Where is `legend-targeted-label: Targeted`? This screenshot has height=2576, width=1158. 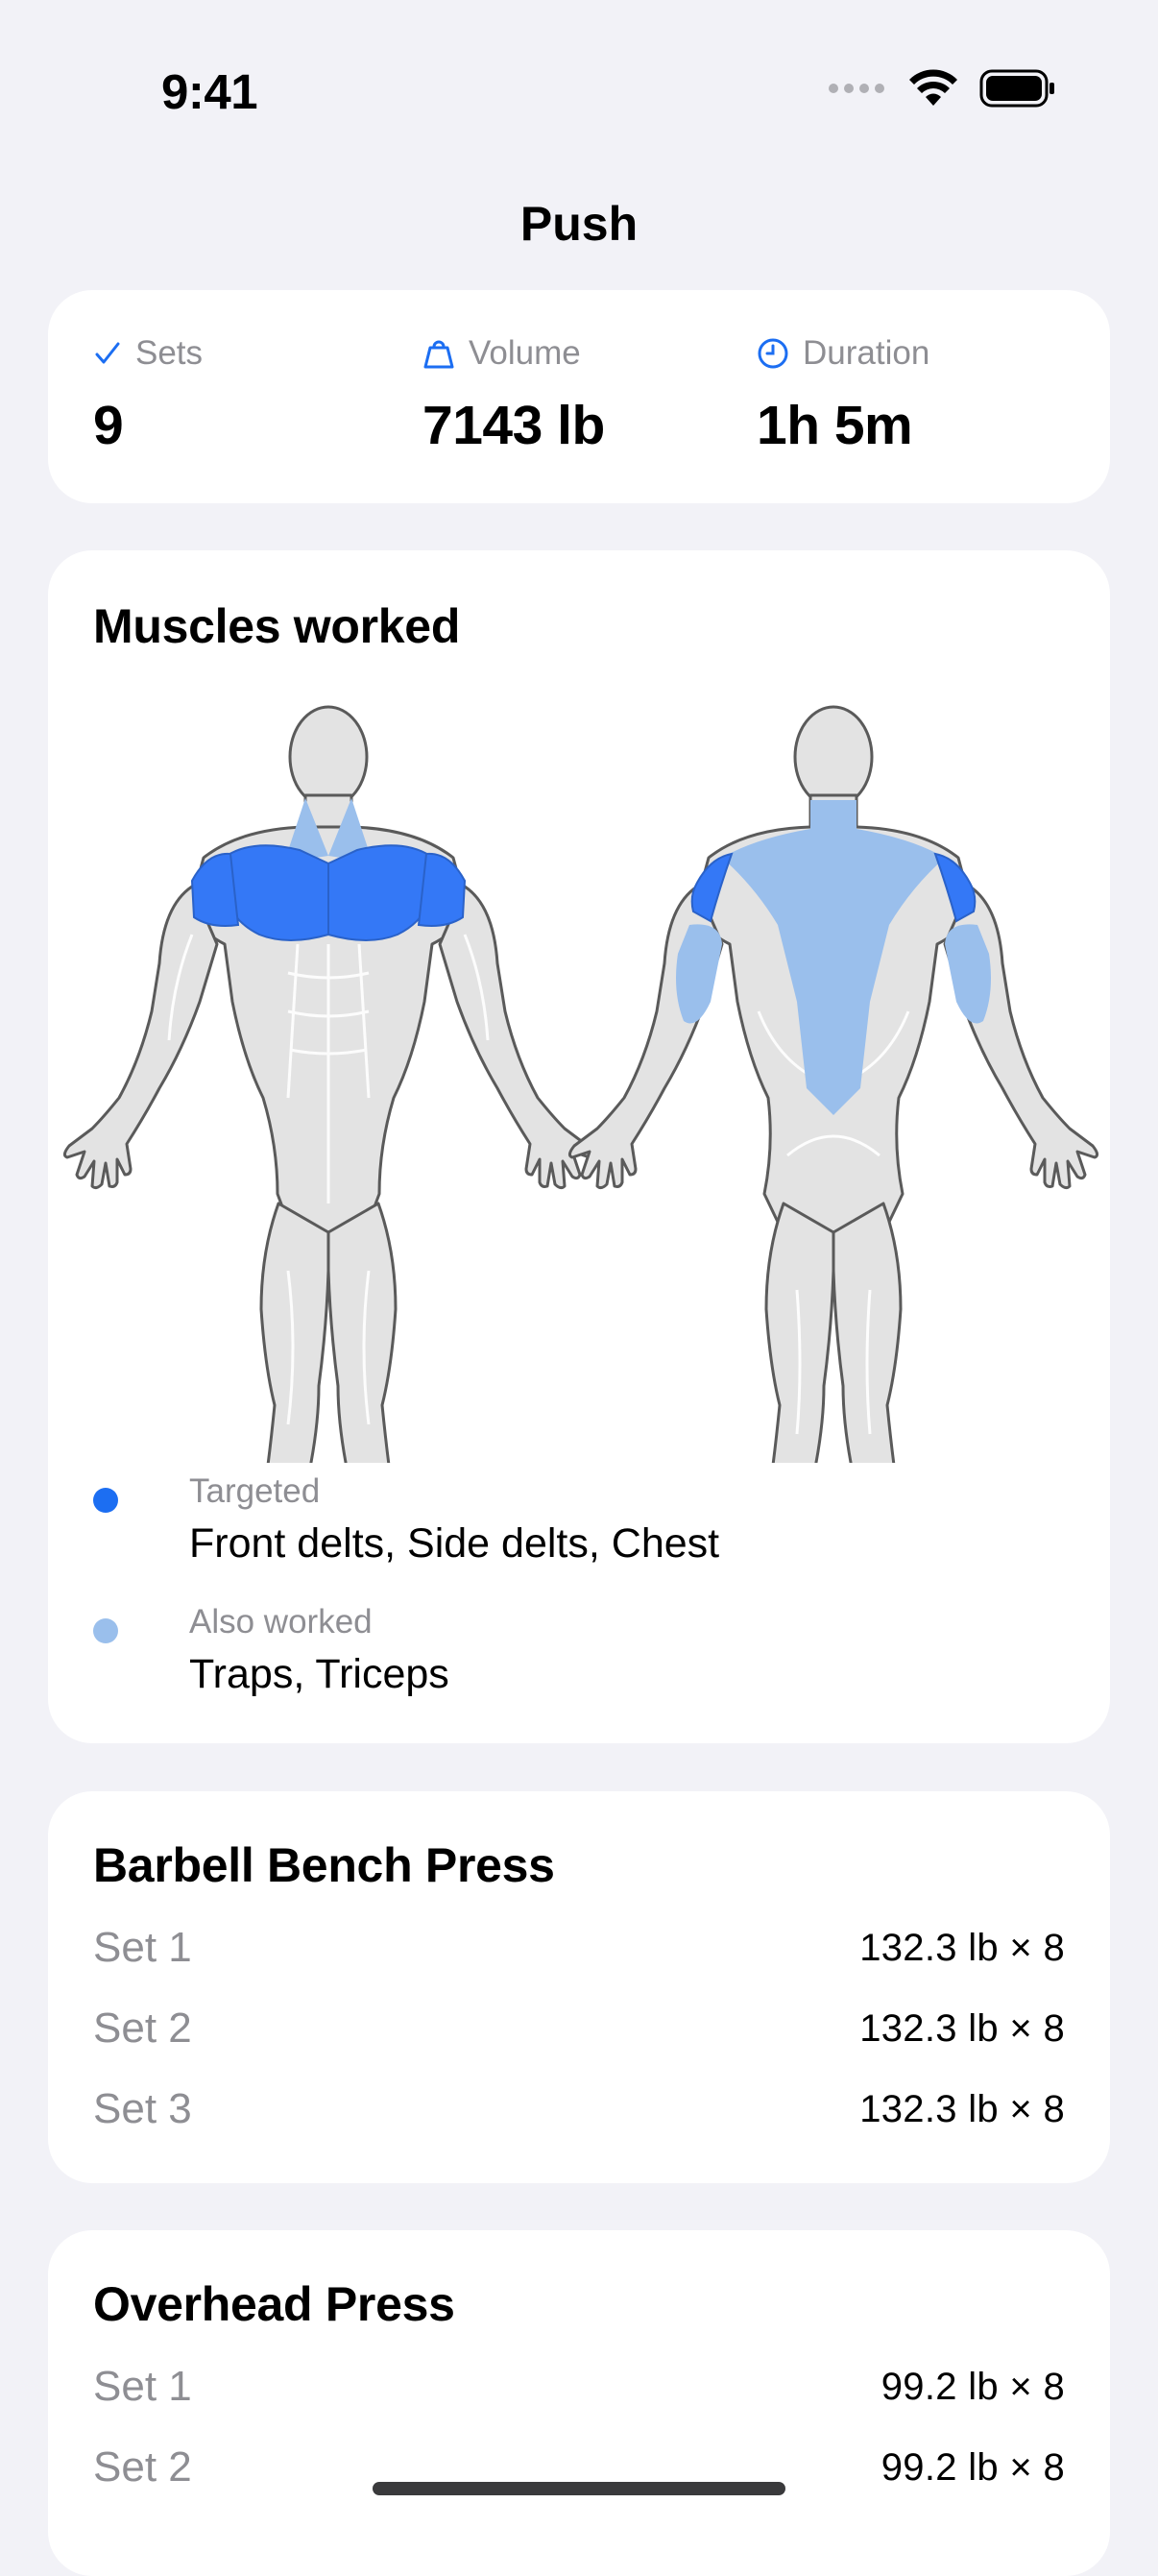
legend-targeted-label: Targeted is located at coordinates (255, 1491).